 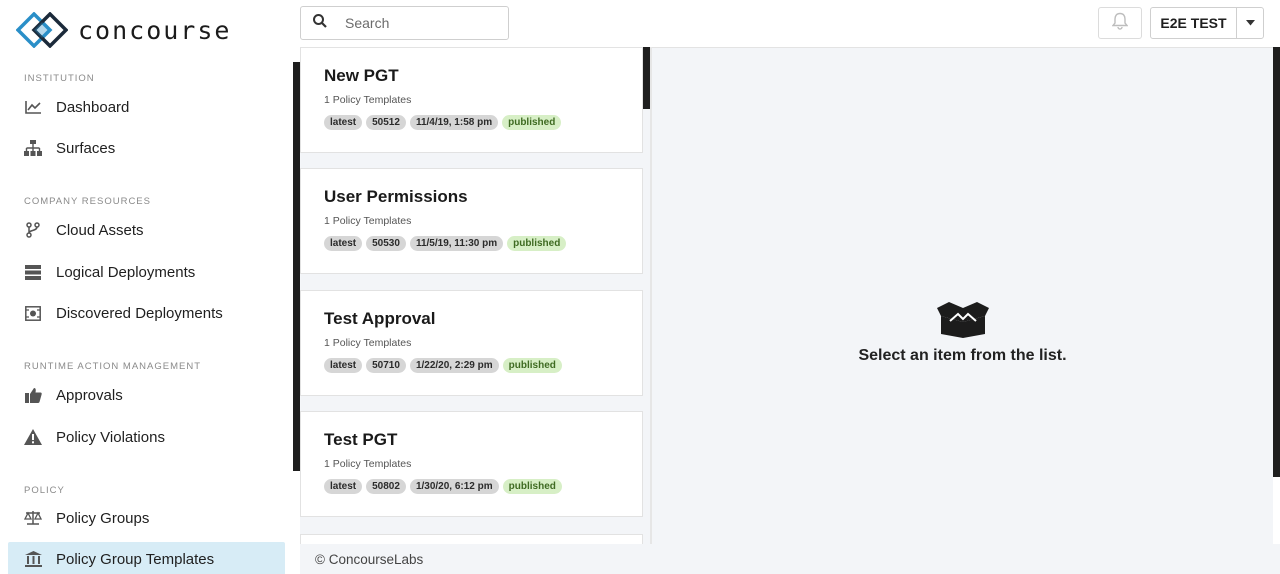 What do you see at coordinates (361, 75) in the screenshot?
I see `item-title: New PGT` at bounding box center [361, 75].